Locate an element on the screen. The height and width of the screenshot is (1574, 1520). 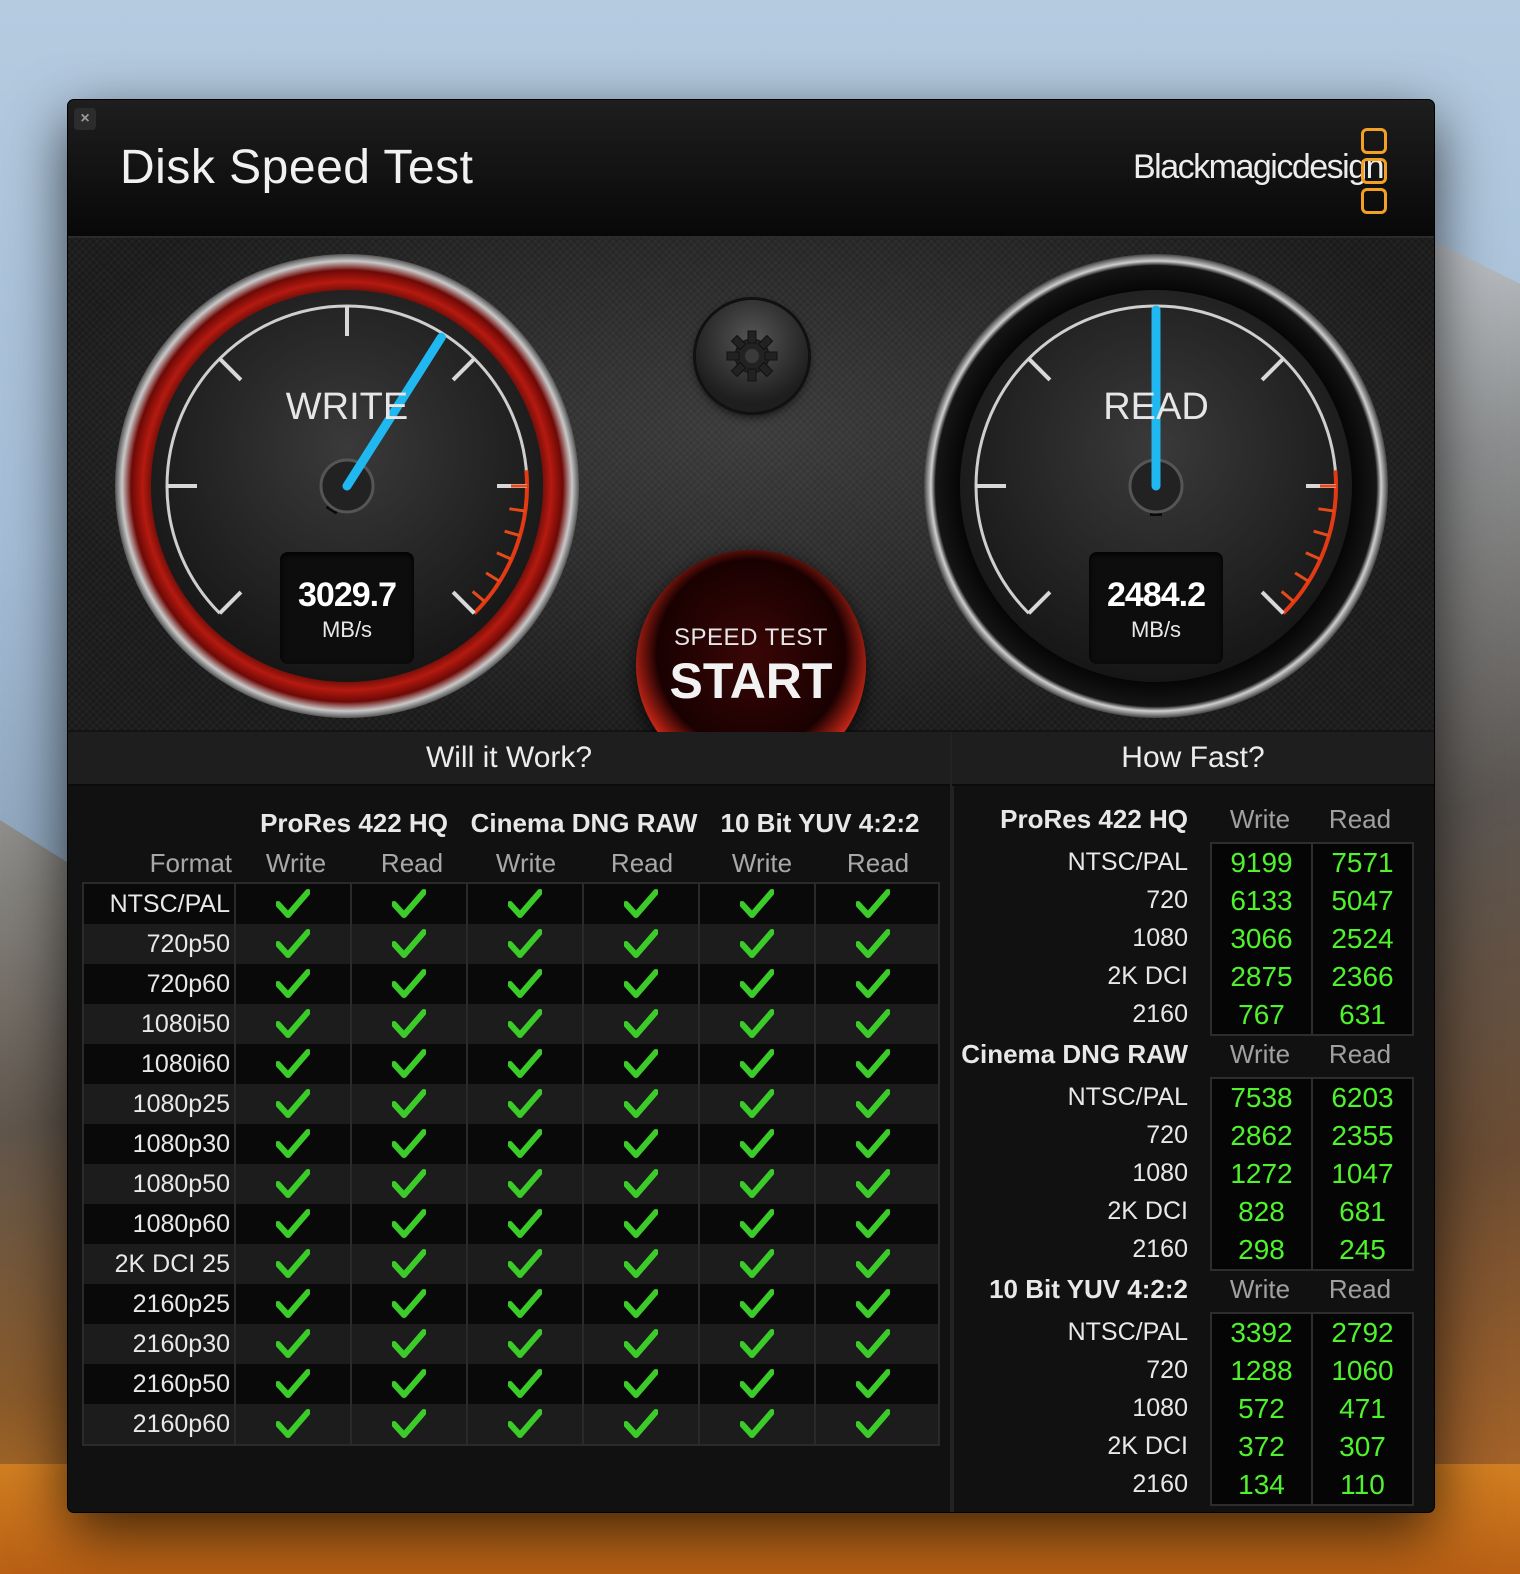
ww-format-label: Format is located at coordinates (190, 863).